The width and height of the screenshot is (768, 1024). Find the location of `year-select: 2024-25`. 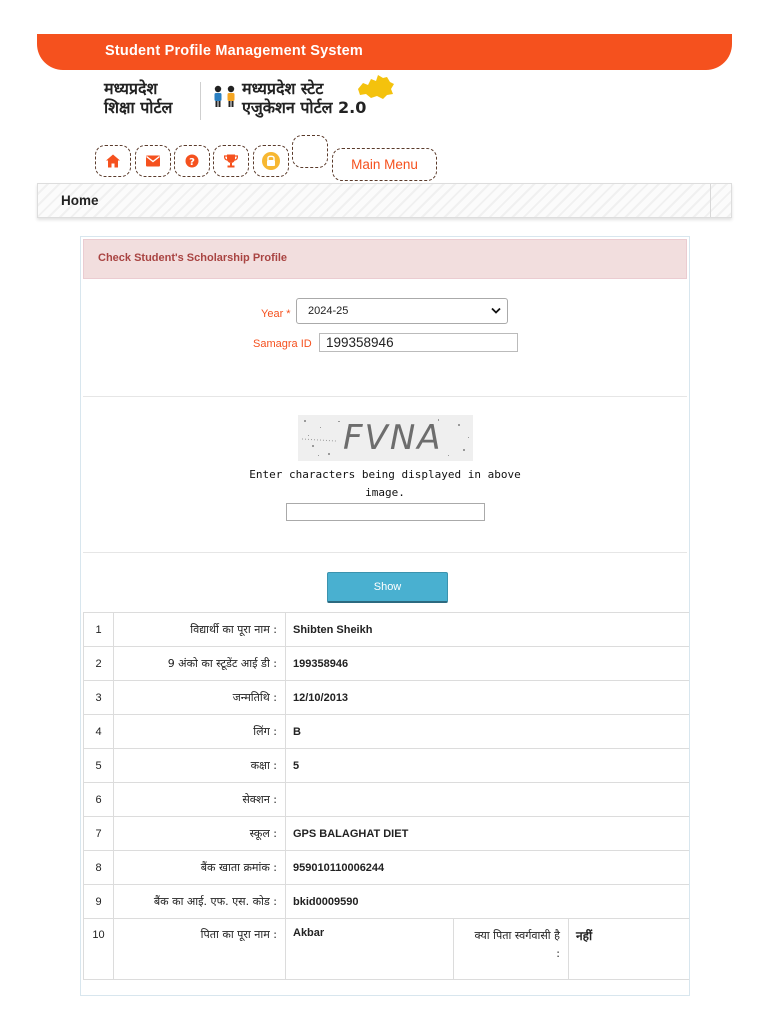

year-select: 2024-25 is located at coordinates (402, 311).